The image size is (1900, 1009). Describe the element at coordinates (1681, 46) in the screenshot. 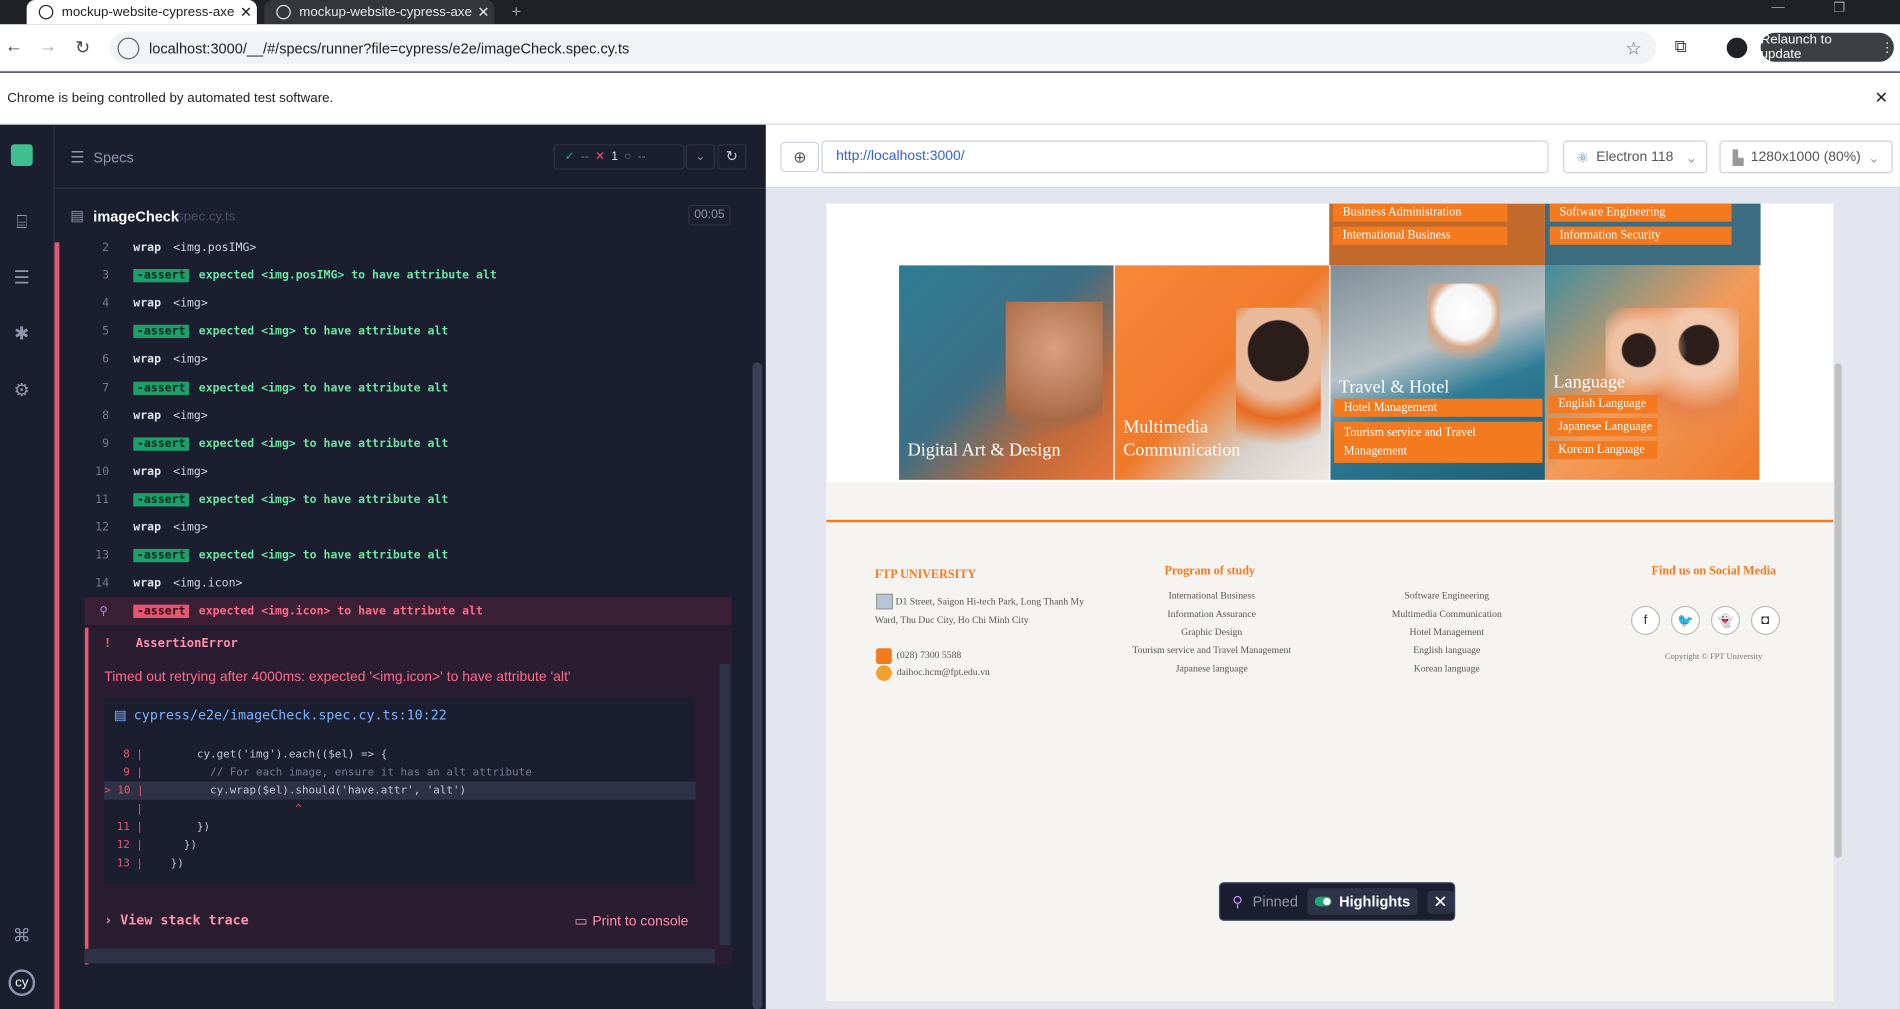

I see `extensions-icon: ⧉` at that location.